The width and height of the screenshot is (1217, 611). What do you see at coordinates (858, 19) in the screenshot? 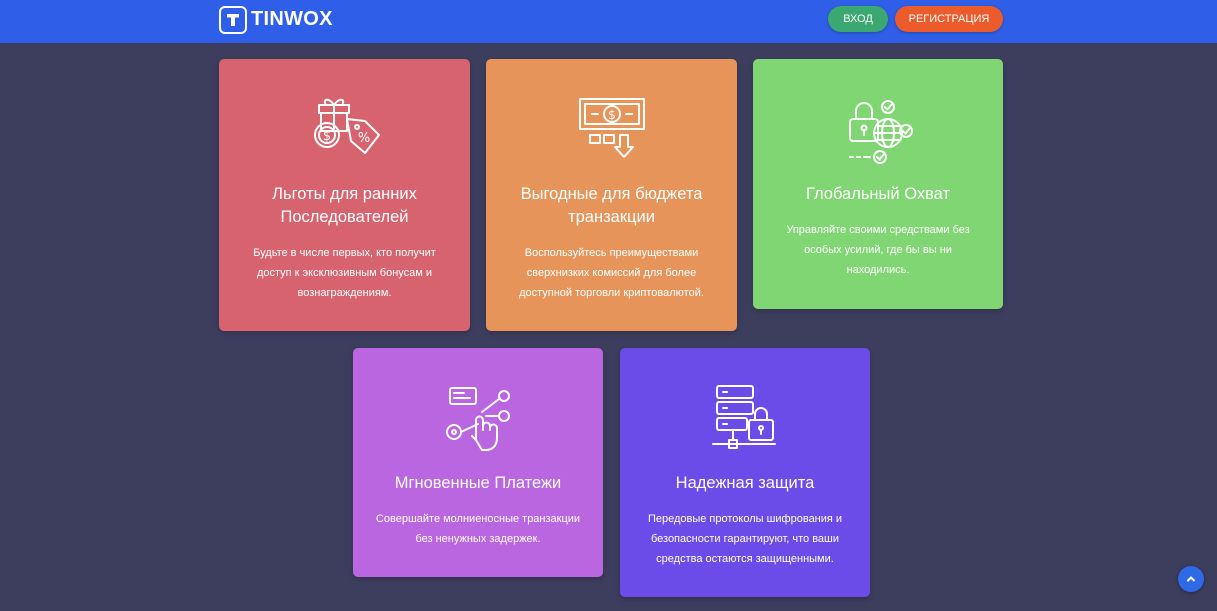
I see `login-button: ВХОД` at bounding box center [858, 19].